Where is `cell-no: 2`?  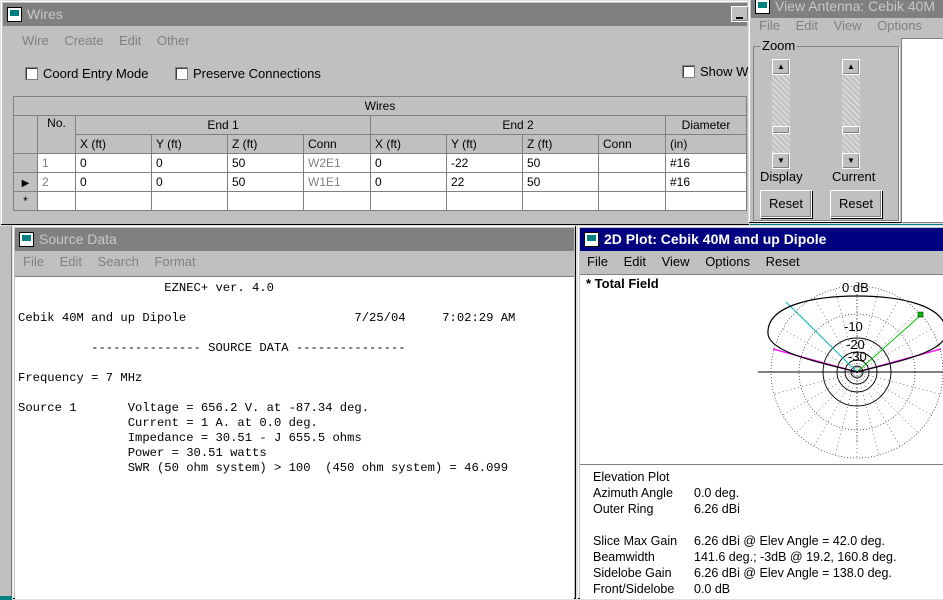 cell-no: 2 is located at coordinates (56, 182).